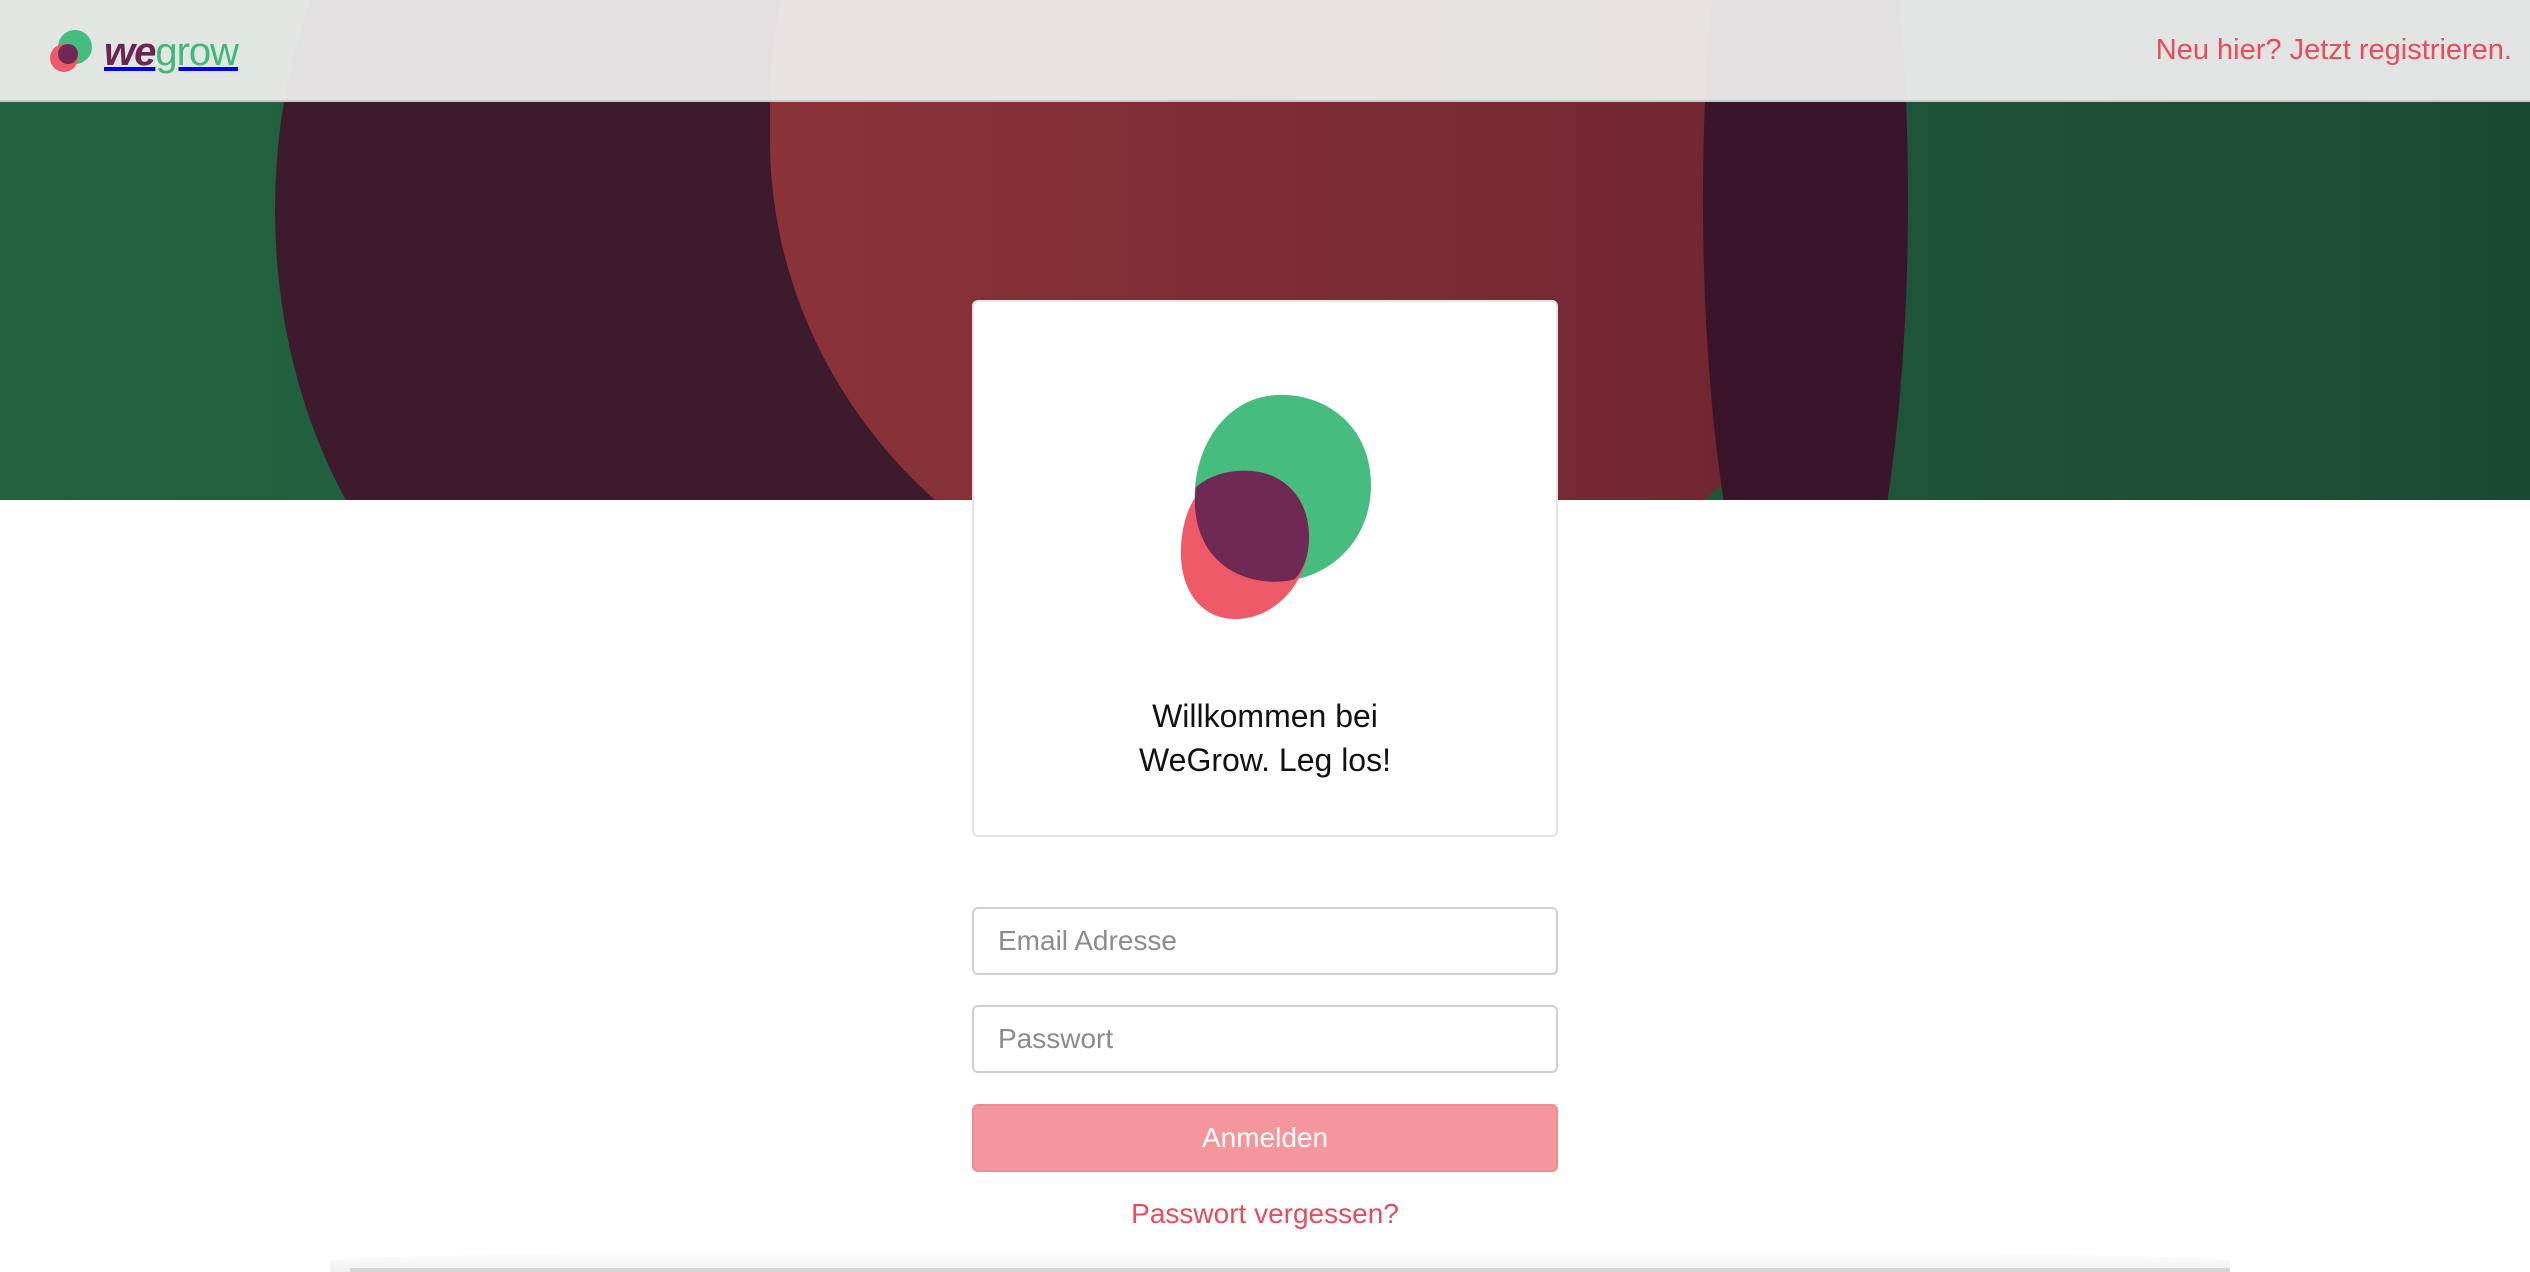 This screenshot has width=2530, height=1272. I want to click on brand-wordmark: wegrow, so click(171, 52).